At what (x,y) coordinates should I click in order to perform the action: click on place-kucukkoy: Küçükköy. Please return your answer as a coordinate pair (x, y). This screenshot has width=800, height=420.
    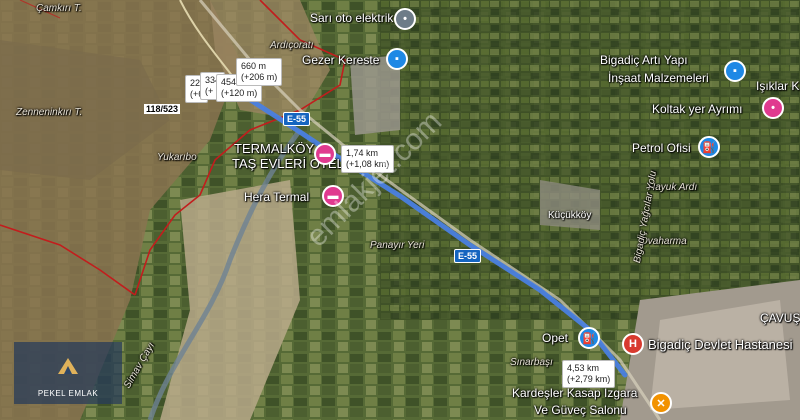
    Looking at the image, I should click on (570, 215).